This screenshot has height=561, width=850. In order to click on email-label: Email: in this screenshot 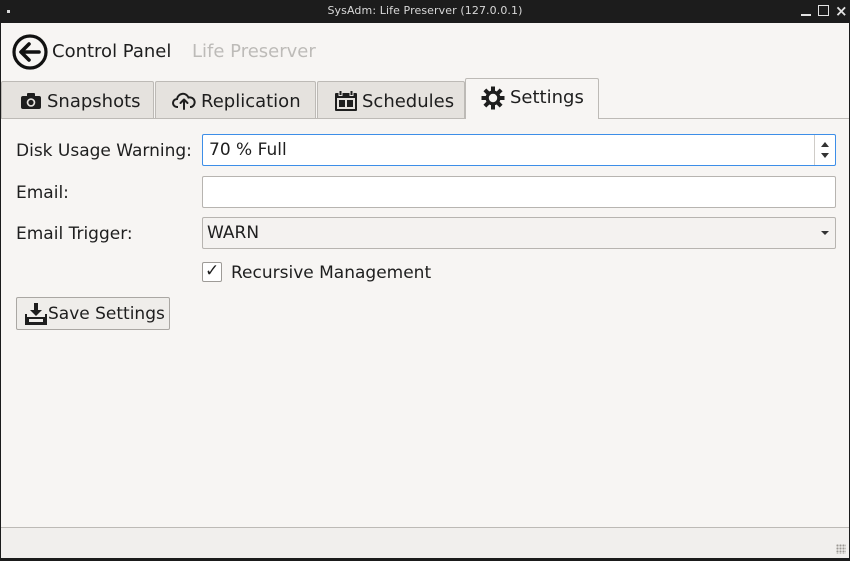, I will do `click(42, 193)`.